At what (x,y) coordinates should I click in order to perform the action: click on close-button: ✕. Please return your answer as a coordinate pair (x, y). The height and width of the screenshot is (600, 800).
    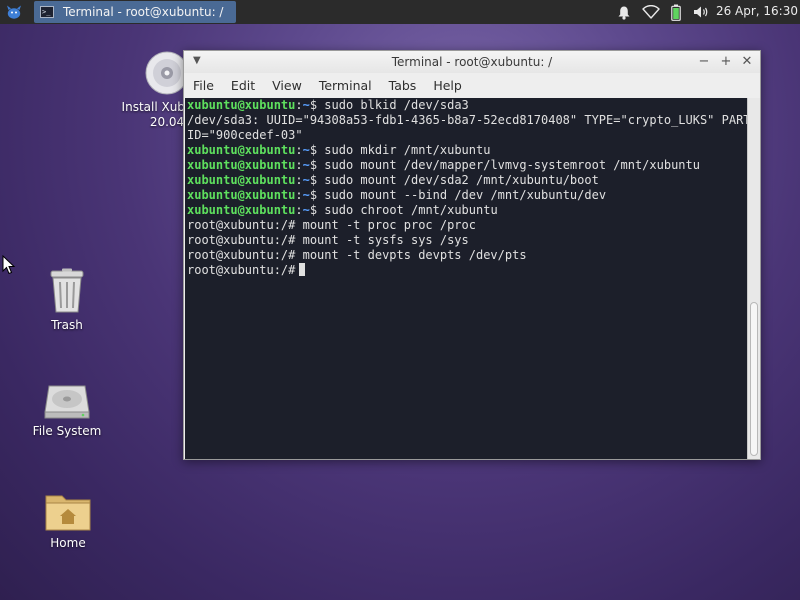
    Looking at the image, I should click on (747, 62).